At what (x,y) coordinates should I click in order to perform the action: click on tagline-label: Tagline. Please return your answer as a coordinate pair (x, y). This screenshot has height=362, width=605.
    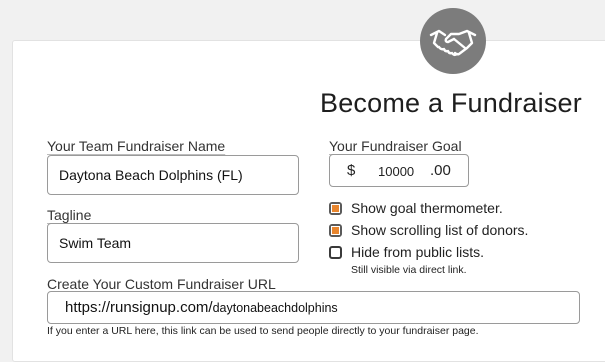
    Looking at the image, I should click on (69, 215).